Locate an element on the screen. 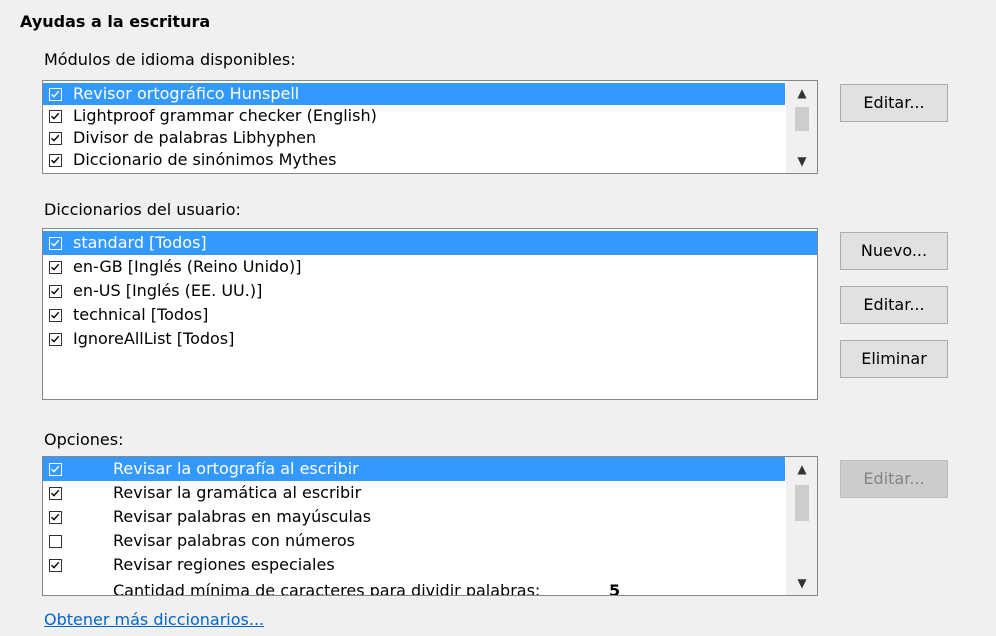 The image size is (996, 636). list-item: Revisar la ortografía al escribir is located at coordinates (414, 469).